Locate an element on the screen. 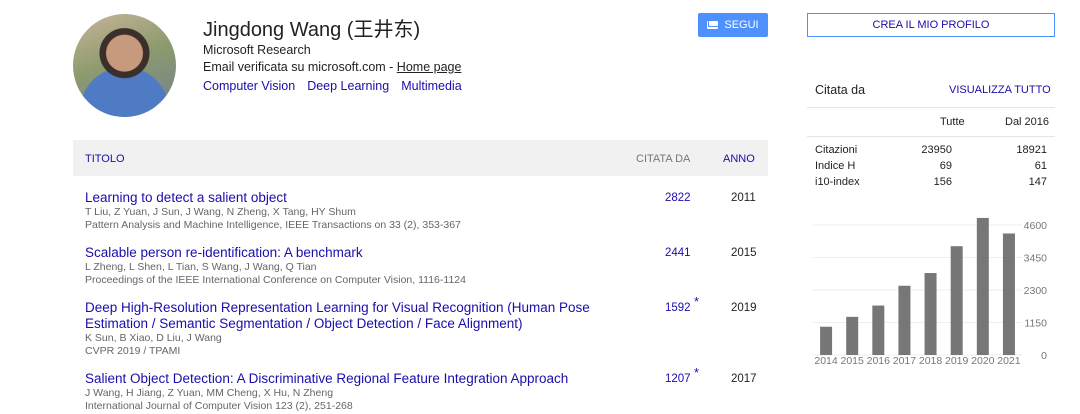 This screenshot has width=1080, height=414. stat-label: Indice H is located at coordinates (835, 166).